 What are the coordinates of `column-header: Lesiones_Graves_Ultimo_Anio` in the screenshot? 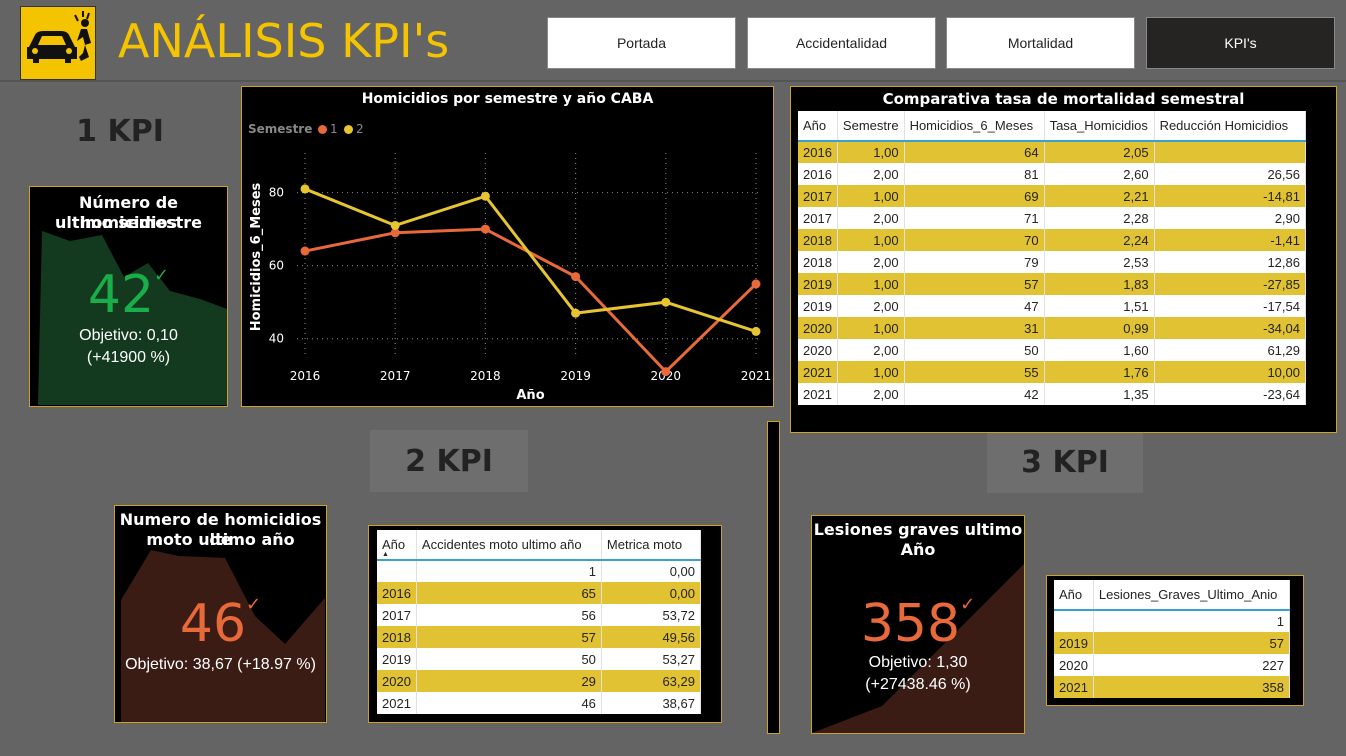 It's located at (1192, 595).